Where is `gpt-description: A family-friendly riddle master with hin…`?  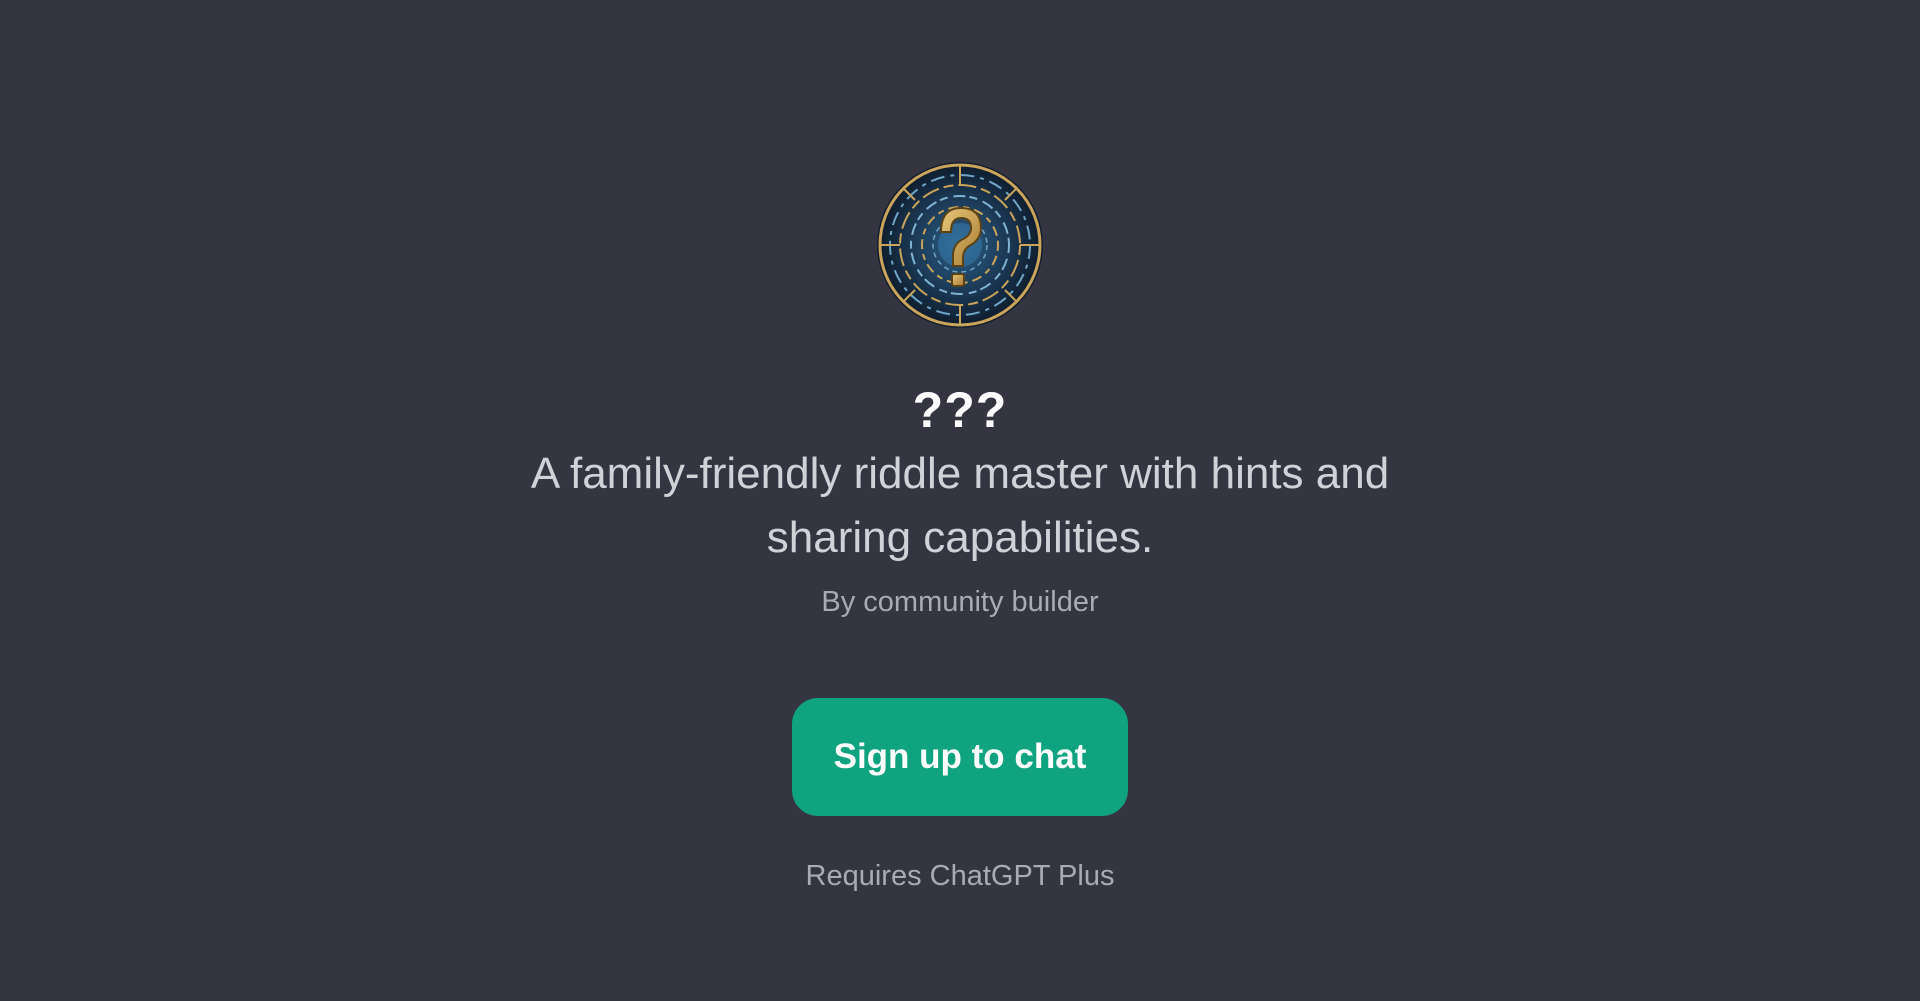 gpt-description: A family-friendly riddle master with hin… is located at coordinates (960, 505).